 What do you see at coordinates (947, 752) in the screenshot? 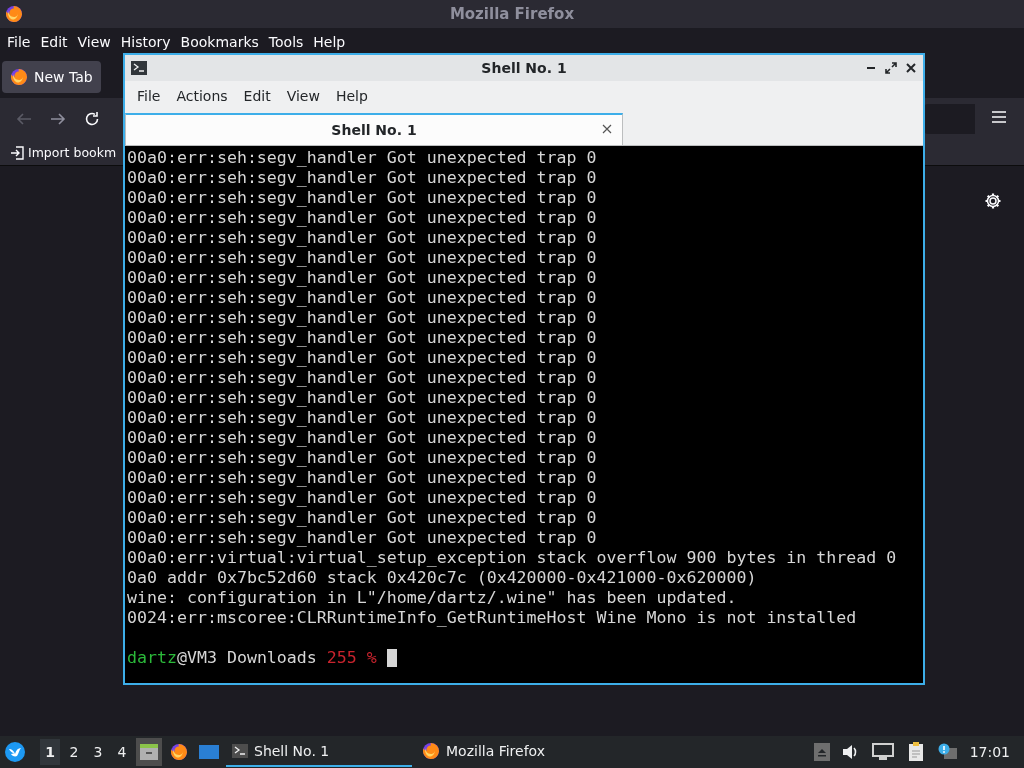
I see `notification-icon` at bounding box center [947, 752].